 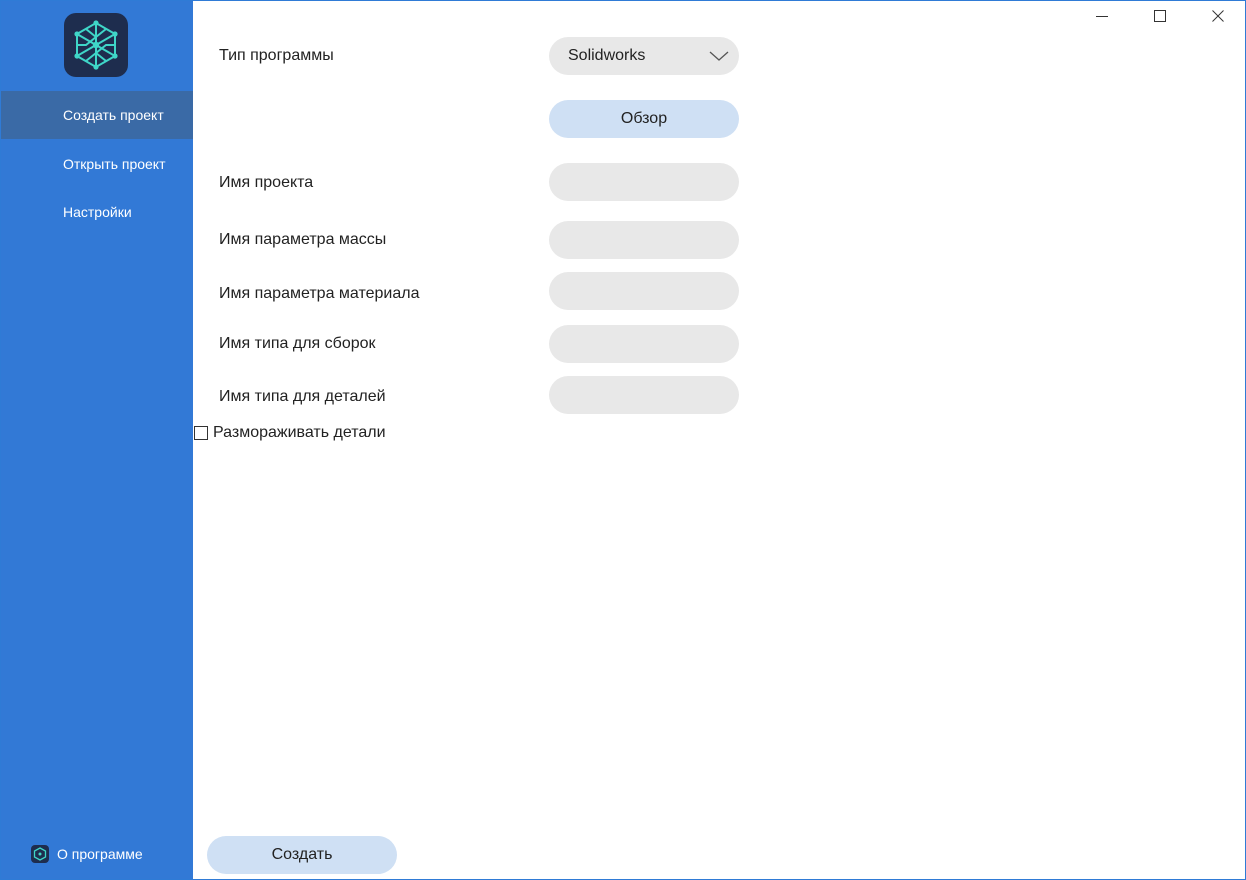 What do you see at coordinates (319, 293) in the screenshot?
I see `material-param-label: Имя параметра материала` at bounding box center [319, 293].